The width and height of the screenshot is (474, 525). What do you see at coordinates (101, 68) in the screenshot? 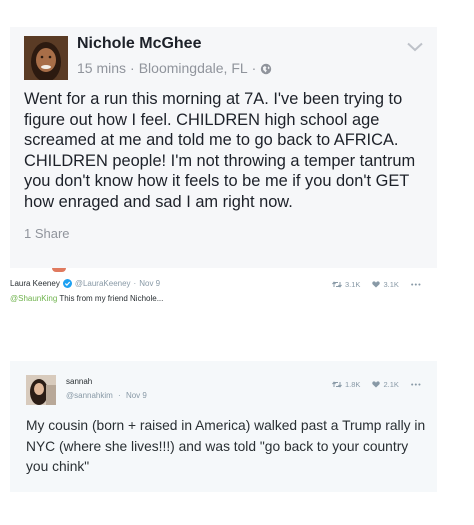
I see `post-time: 15 mins` at bounding box center [101, 68].